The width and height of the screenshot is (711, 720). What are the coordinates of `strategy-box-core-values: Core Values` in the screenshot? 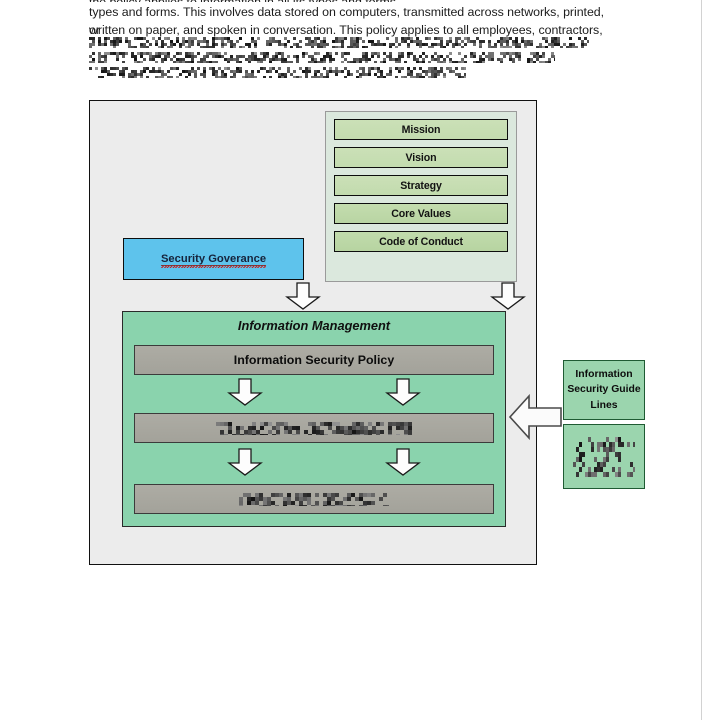 It's located at (421, 213).